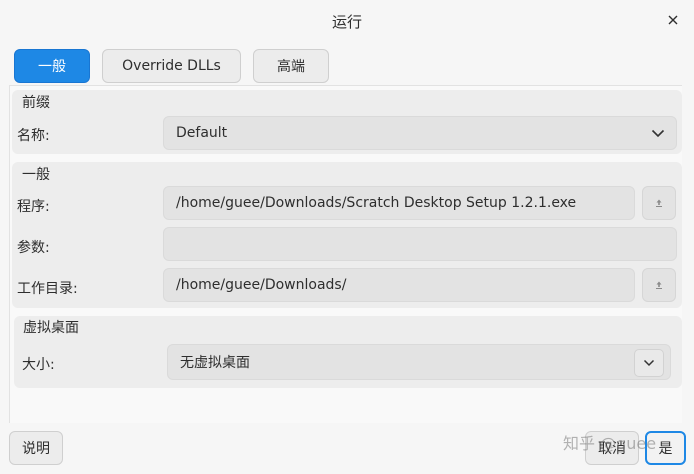 The image size is (694, 474). I want to click on program-browse-button, so click(659, 203).